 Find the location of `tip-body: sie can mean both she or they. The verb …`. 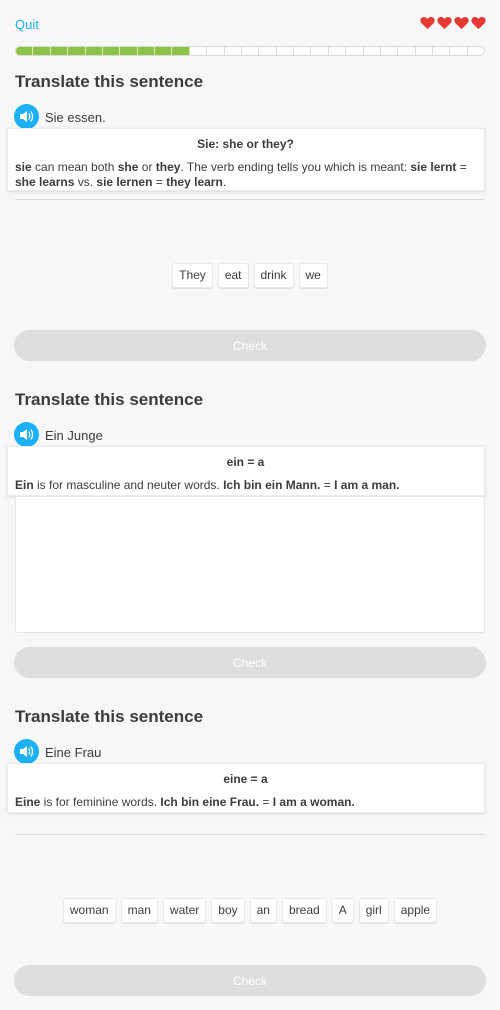

tip-body: sie can mean both she or they. The verb … is located at coordinates (241, 174).